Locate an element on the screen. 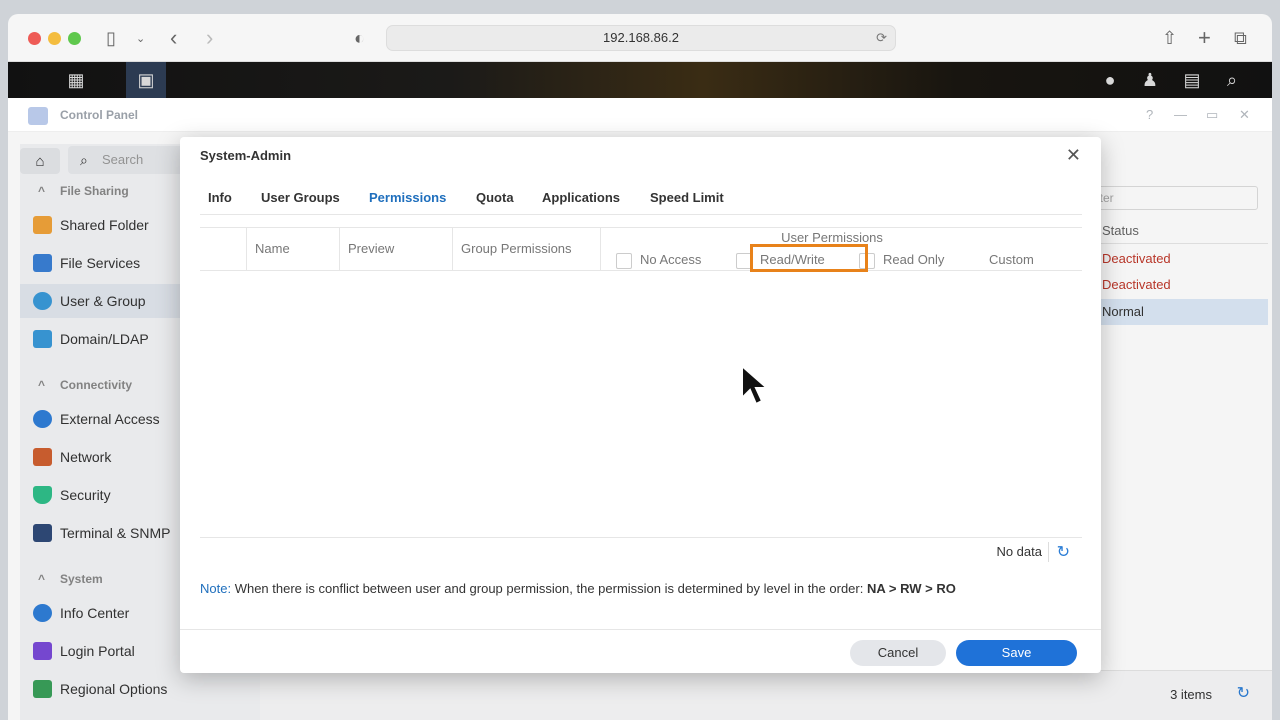 This screenshot has height=720, width=1280. sidebar-toggle-icon: ▯ is located at coordinates (111, 38).